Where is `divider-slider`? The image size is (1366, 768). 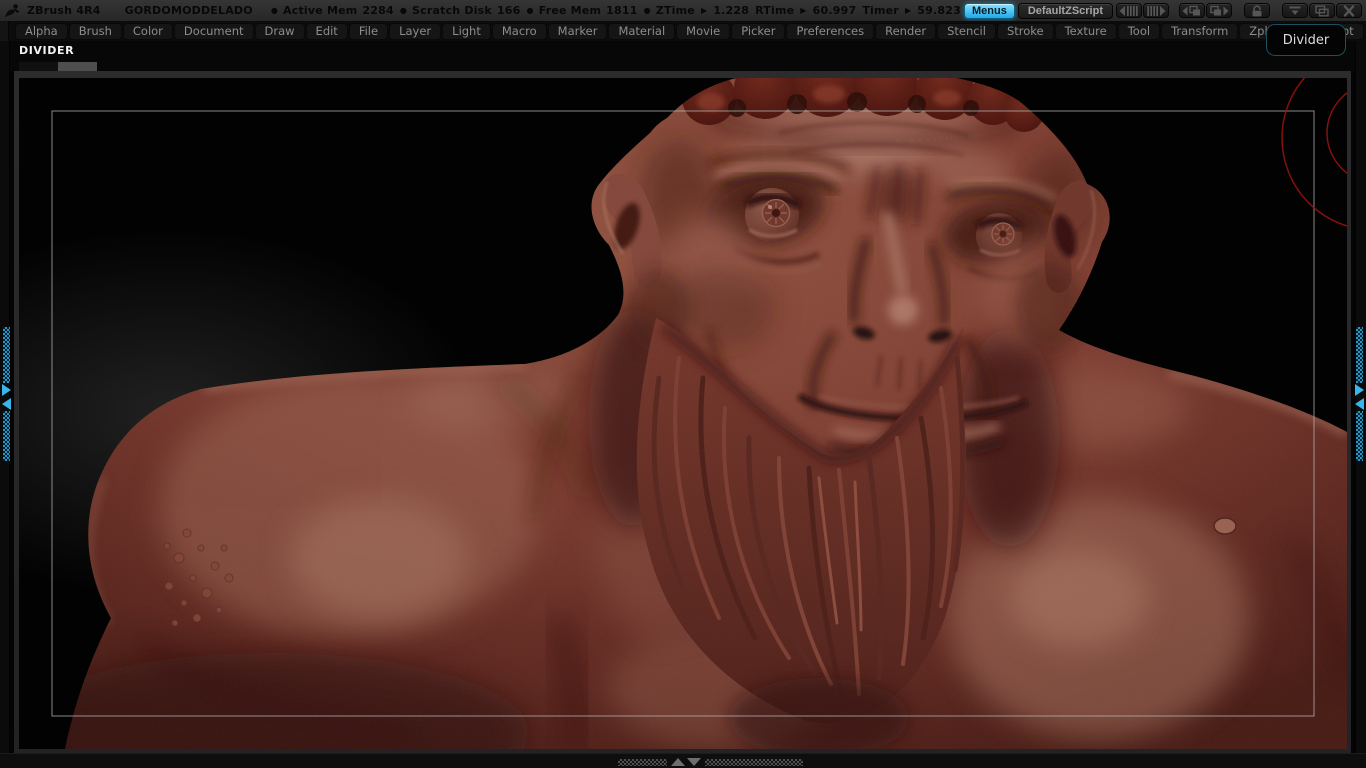
divider-slider is located at coordinates (58, 66).